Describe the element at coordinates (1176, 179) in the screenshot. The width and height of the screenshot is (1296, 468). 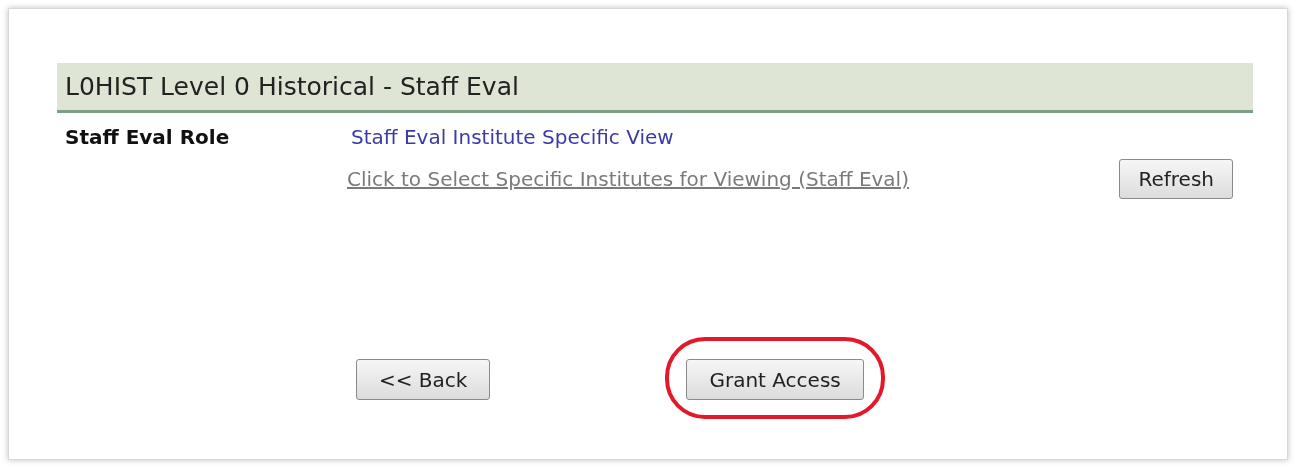
I see `refresh-button: Refresh` at that location.